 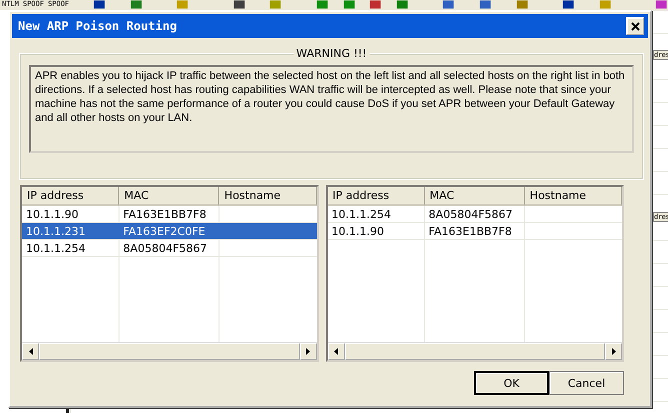 What do you see at coordinates (55, 231) in the screenshot?
I see `ip-address: 10.1.1.231` at bounding box center [55, 231].